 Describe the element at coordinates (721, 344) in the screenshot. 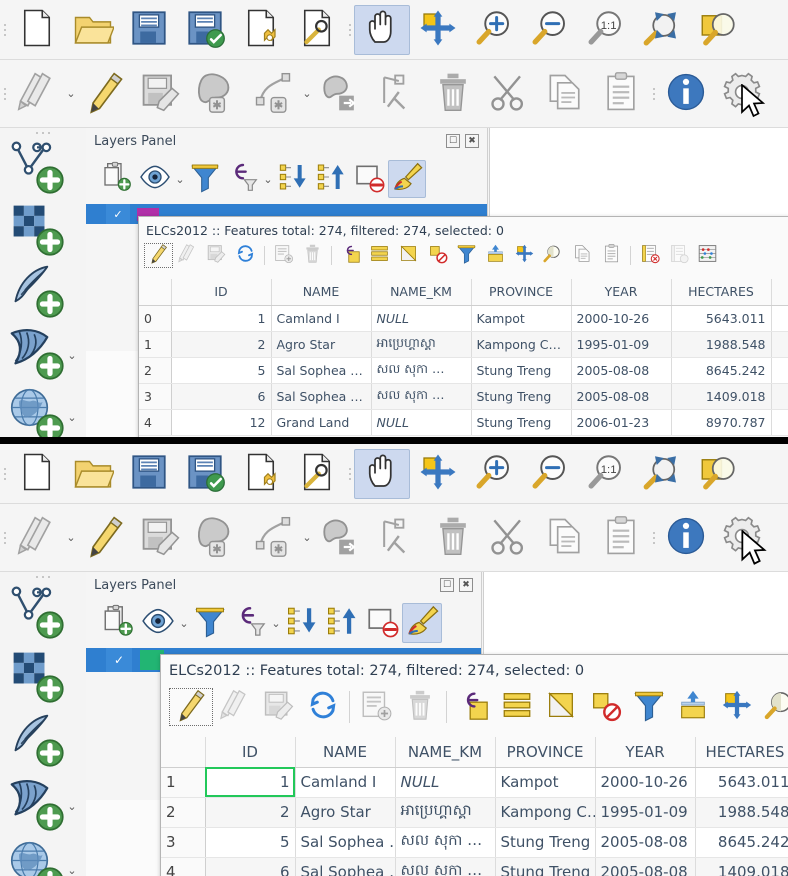

I see `cell-hectares: 1988.548` at that location.